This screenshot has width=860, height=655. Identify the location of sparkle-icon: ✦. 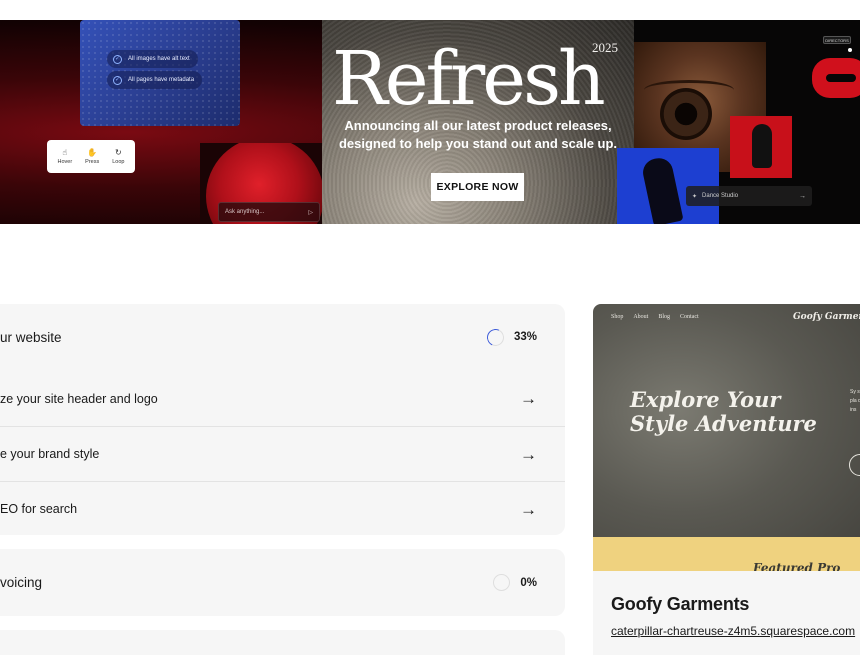
(695, 196).